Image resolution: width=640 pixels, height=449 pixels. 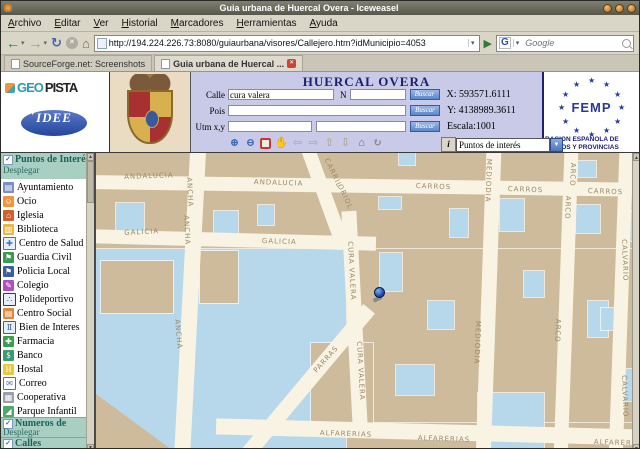 What do you see at coordinates (324, 23) in the screenshot?
I see `menu-ayuda: Ayuda` at bounding box center [324, 23].